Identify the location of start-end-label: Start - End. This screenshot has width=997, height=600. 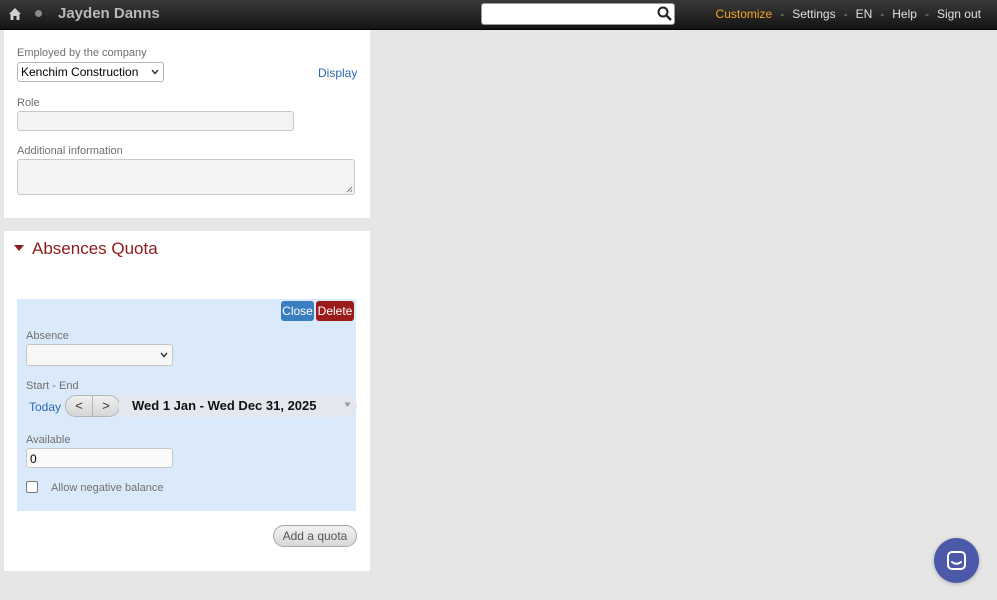
(52, 386).